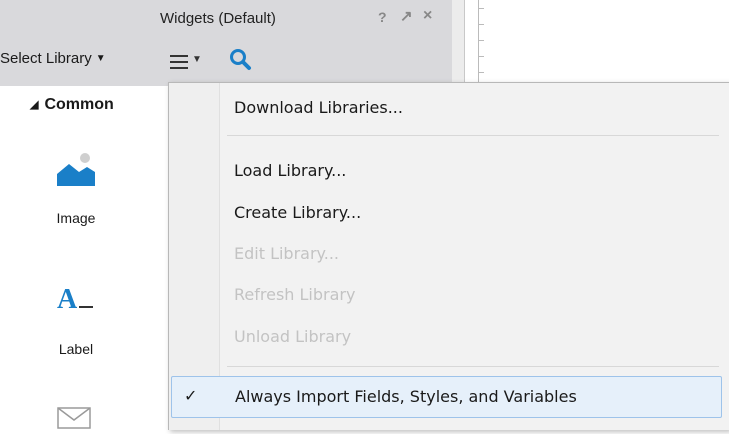 The width and height of the screenshot is (729, 434). Describe the element at coordinates (67, 299) in the screenshot. I see `svg-text: A` at that location.